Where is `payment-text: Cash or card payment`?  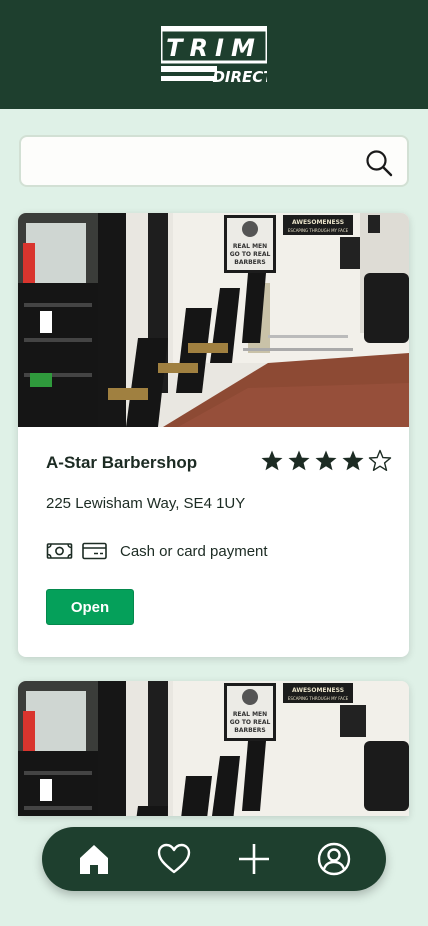 payment-text: Cash or card payment is located at coordinates (194, 551).